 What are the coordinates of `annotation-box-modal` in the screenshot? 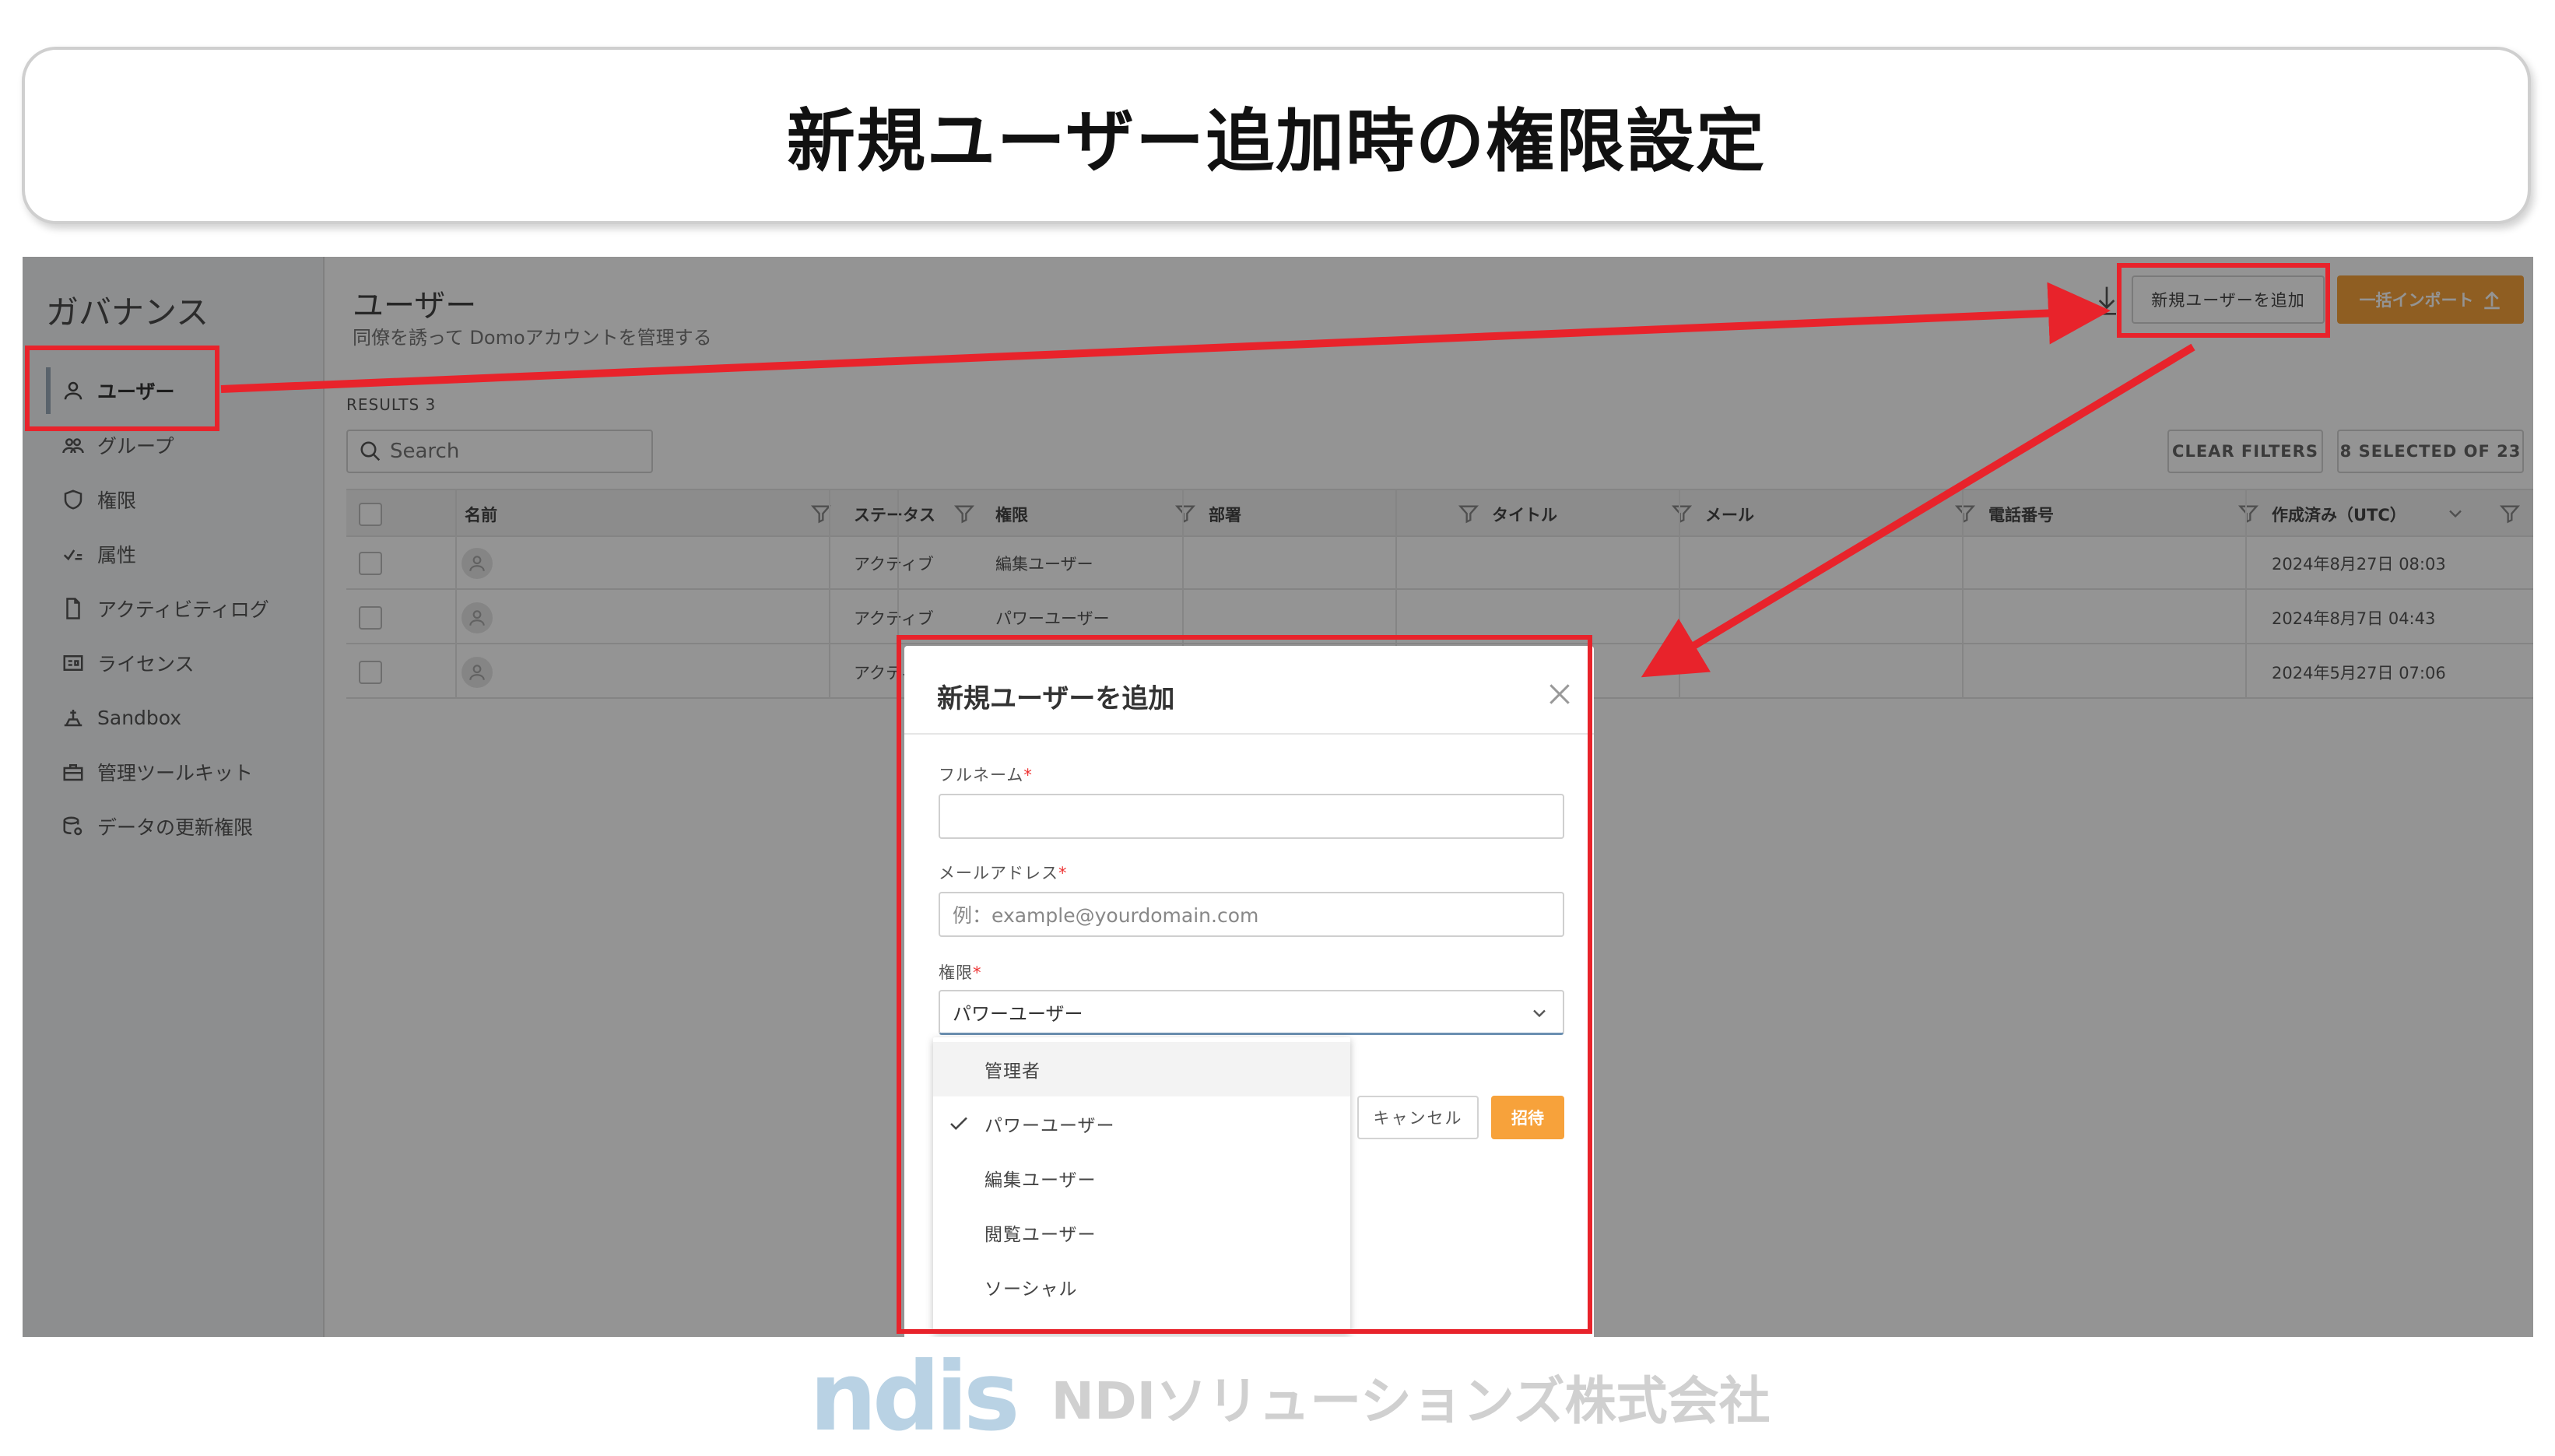 It's located at (1244, 984).